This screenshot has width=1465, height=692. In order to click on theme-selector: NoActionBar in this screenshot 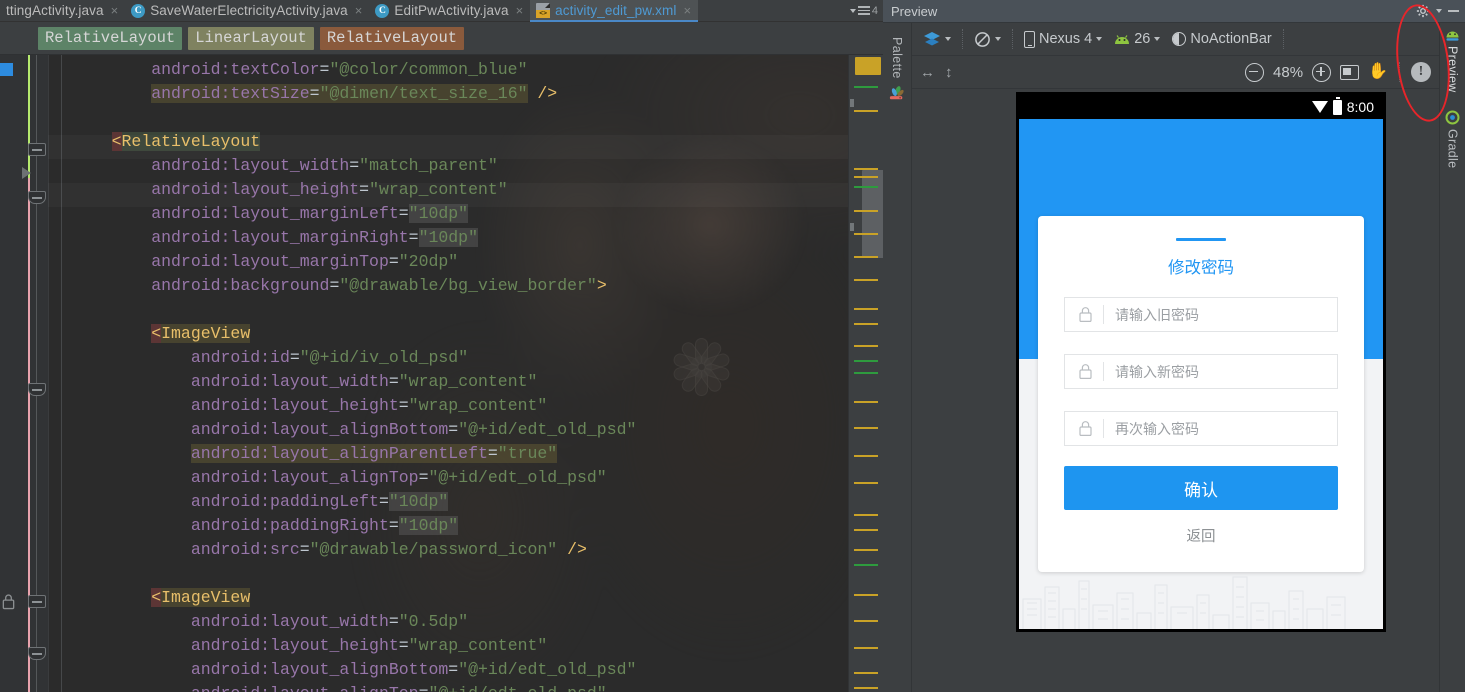, I will do `click(1221, 39)`.